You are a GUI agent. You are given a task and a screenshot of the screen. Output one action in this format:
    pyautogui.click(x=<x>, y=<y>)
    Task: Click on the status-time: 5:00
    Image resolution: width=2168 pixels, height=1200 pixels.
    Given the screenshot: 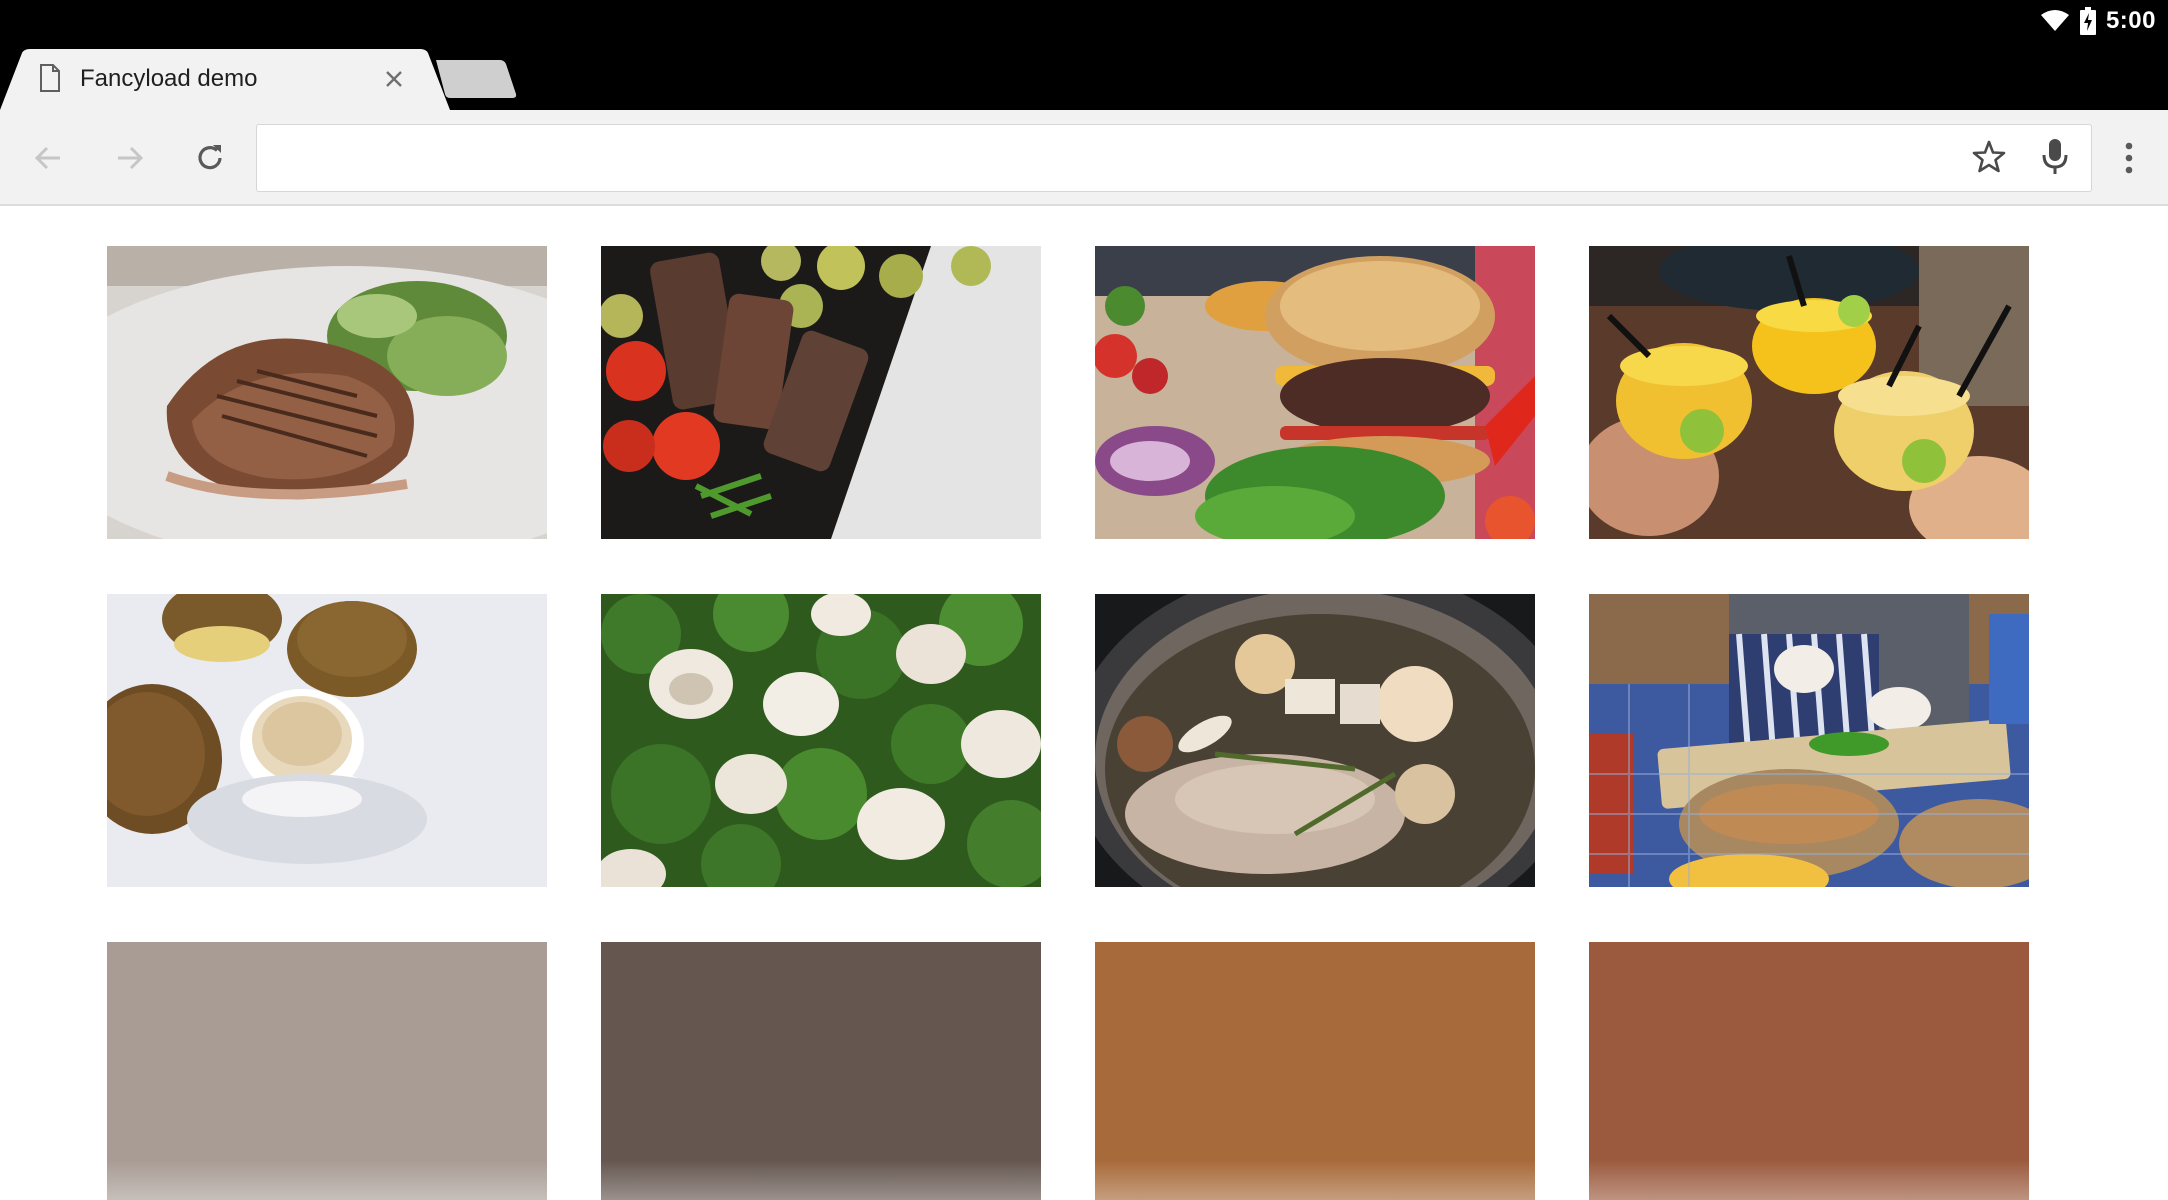 What is the action you would take?
    pyautogui.click(x=2130, y=20)
    